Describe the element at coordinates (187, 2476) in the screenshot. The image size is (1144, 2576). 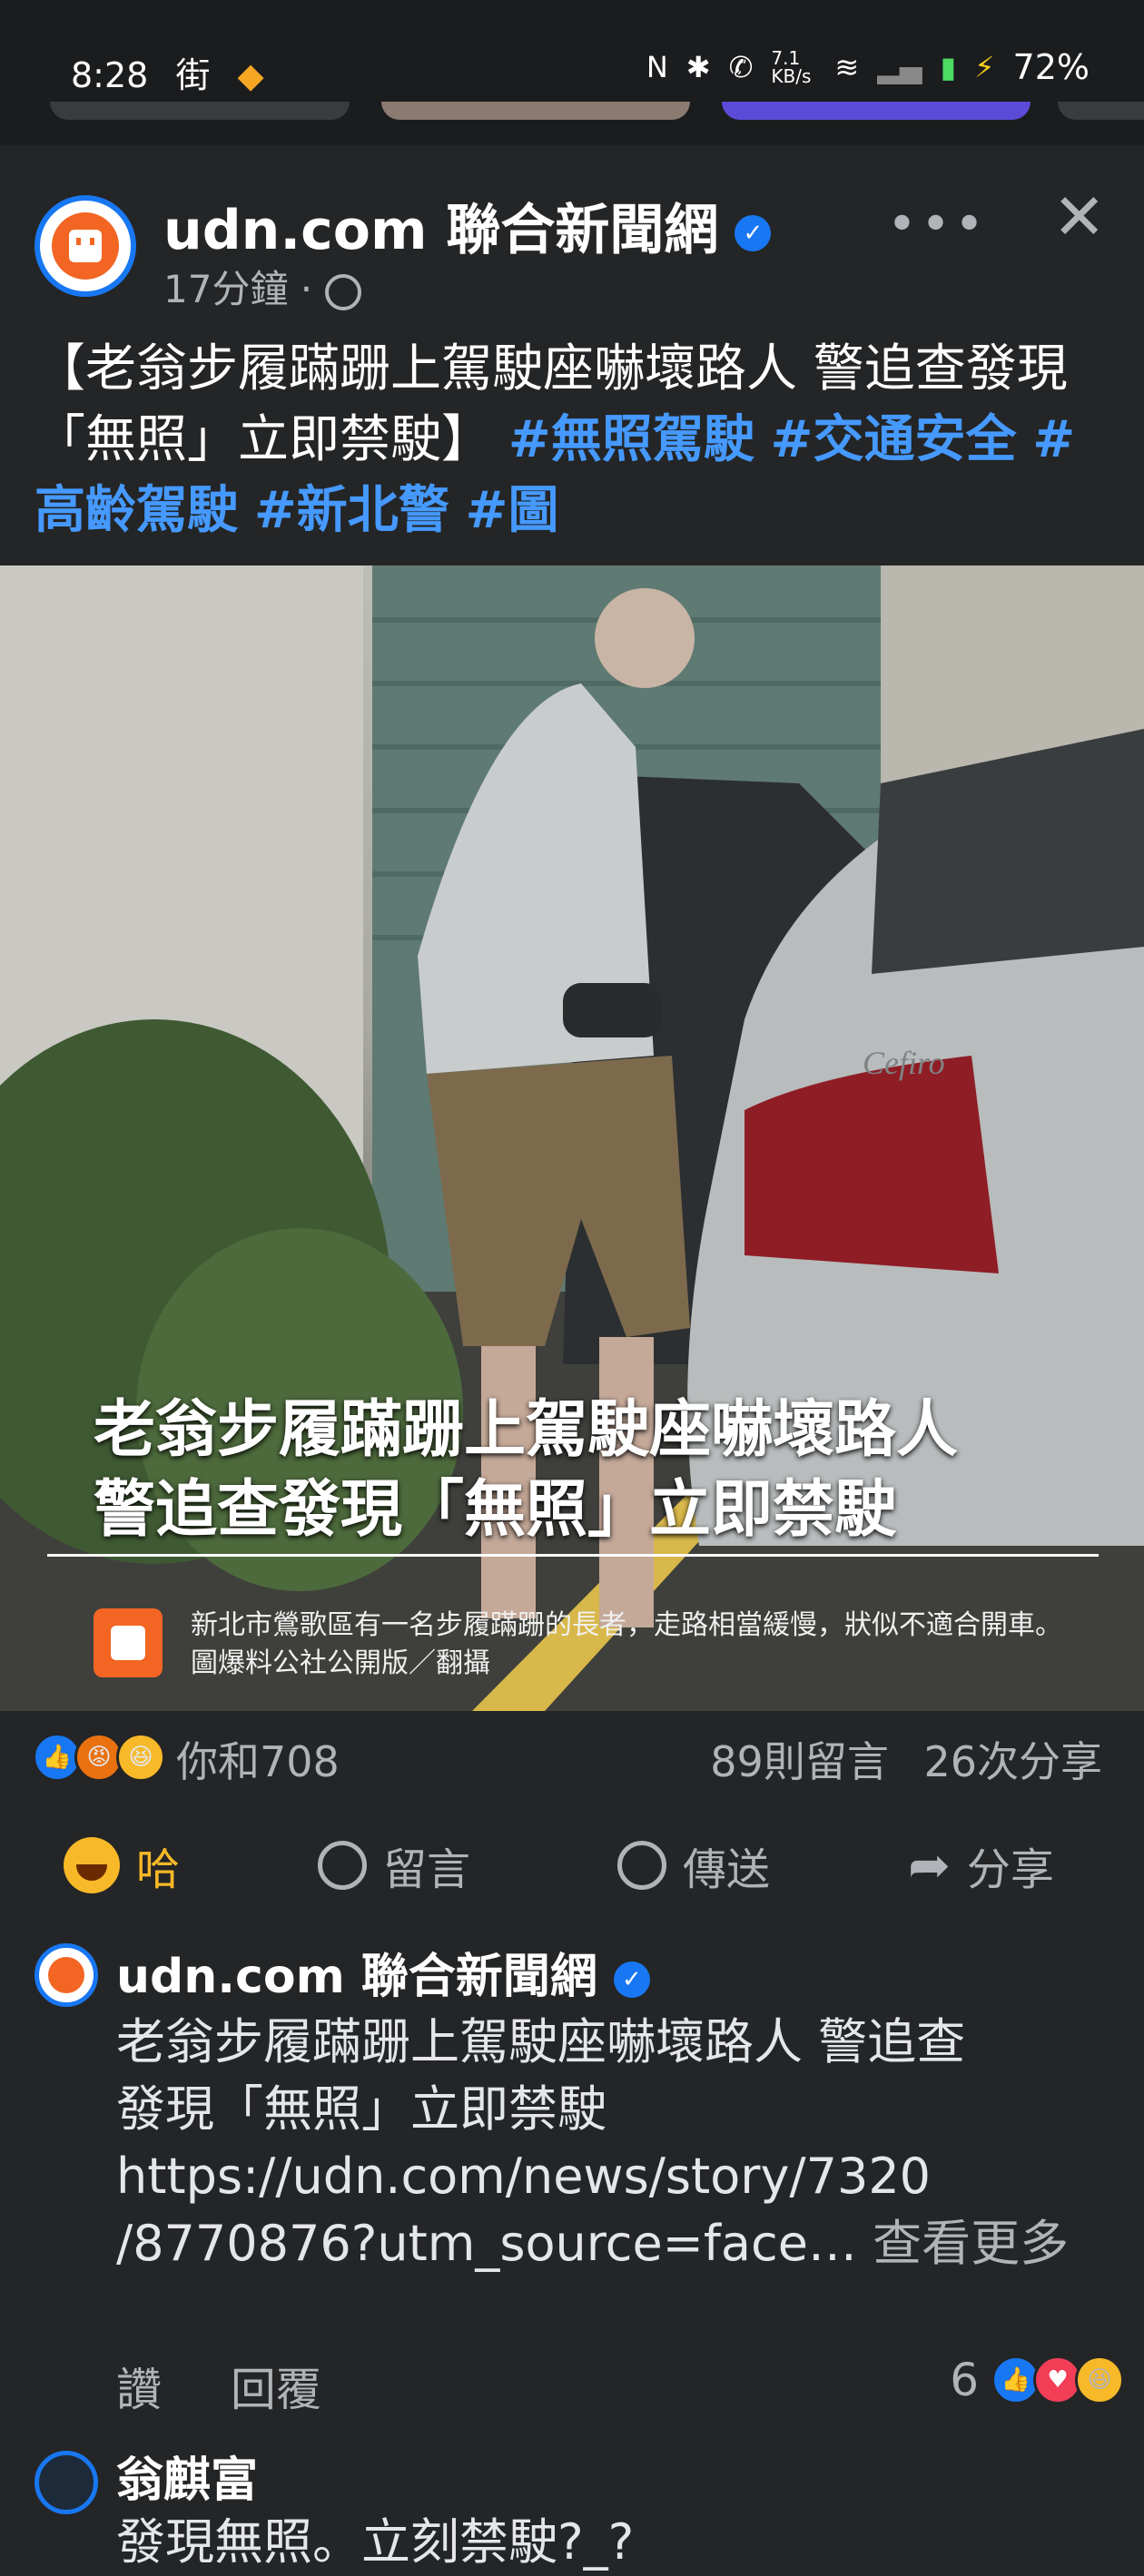
I see `commenter-name: 翁麒富` at that location.